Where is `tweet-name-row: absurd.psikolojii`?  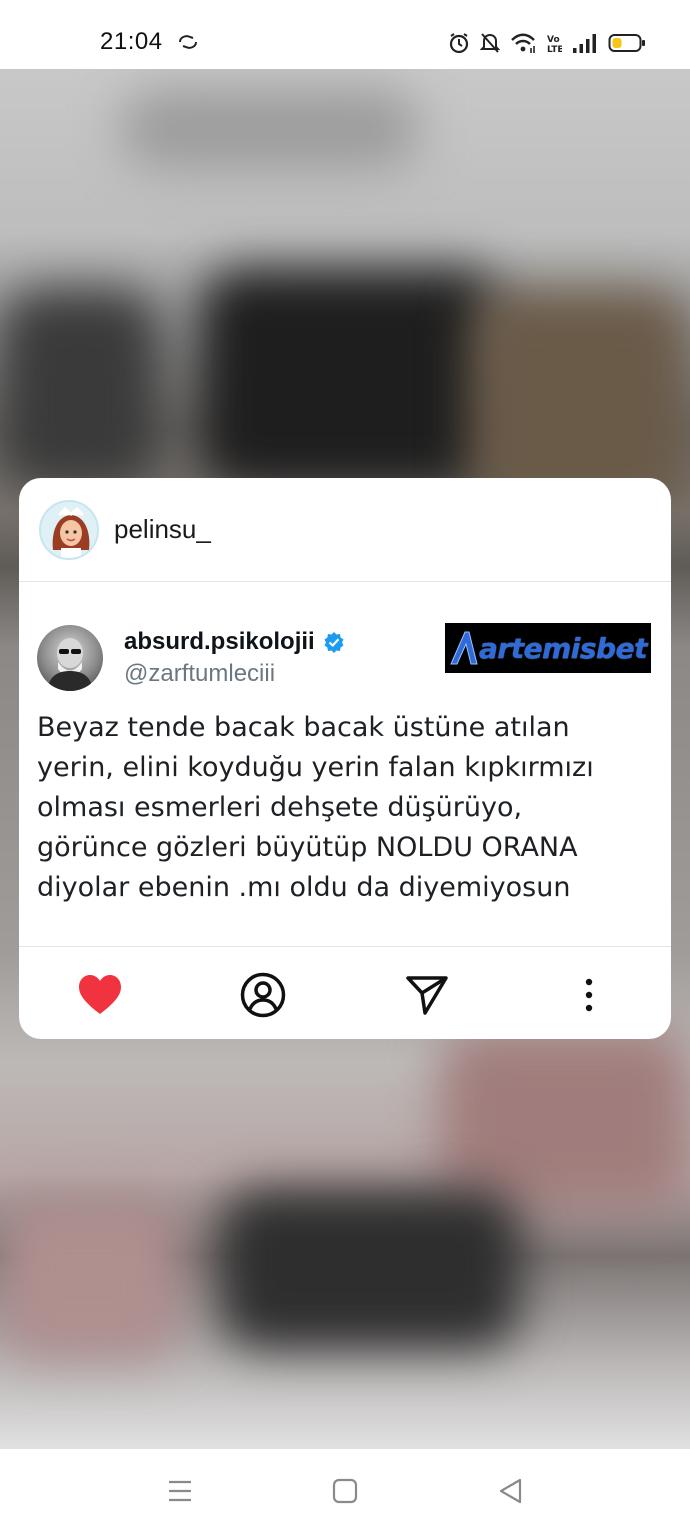 tweet-name-row: absurd.psikolojii is located at coordinates (234, 642).